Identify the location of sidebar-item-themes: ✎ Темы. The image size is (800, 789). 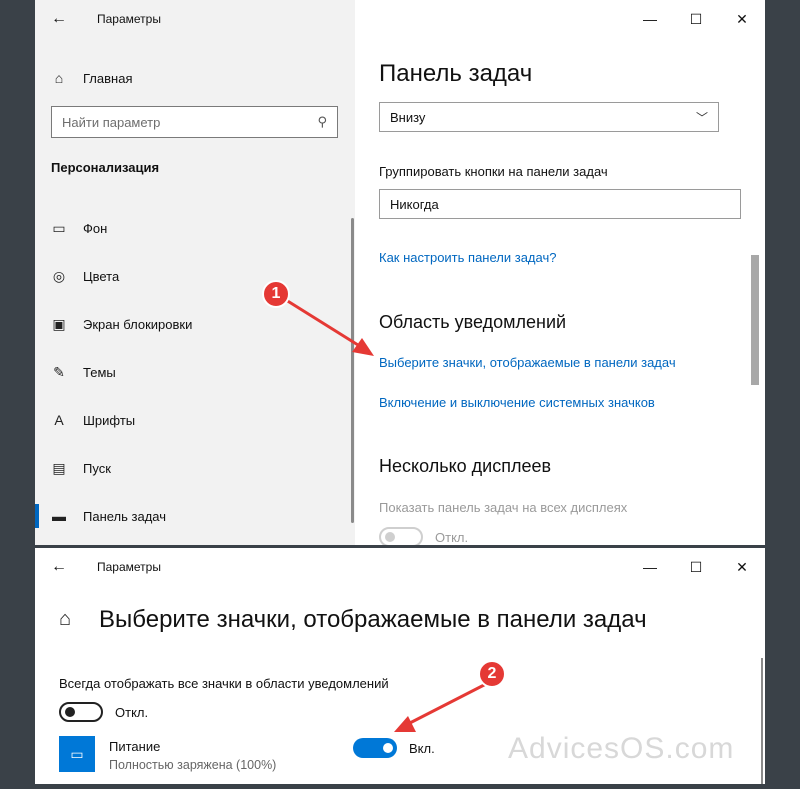
(195, 372).